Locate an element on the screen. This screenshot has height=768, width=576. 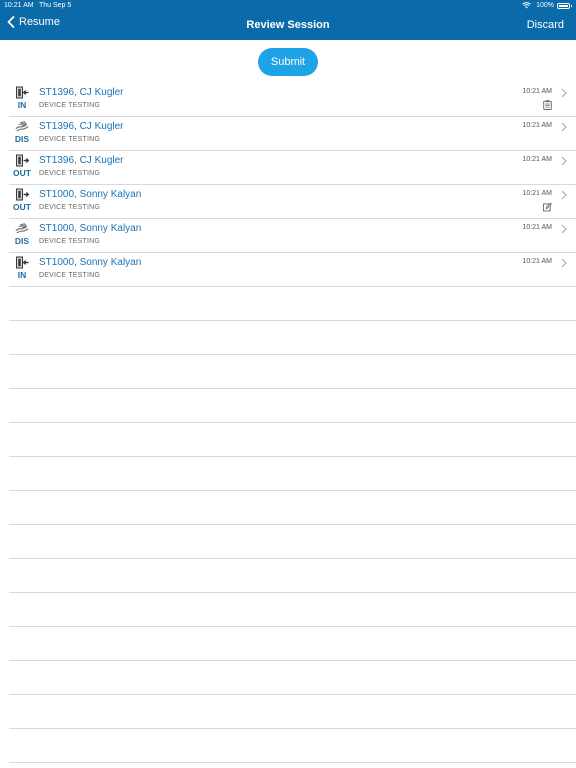
discard-button: Discard is located at coordinates (545, 25).